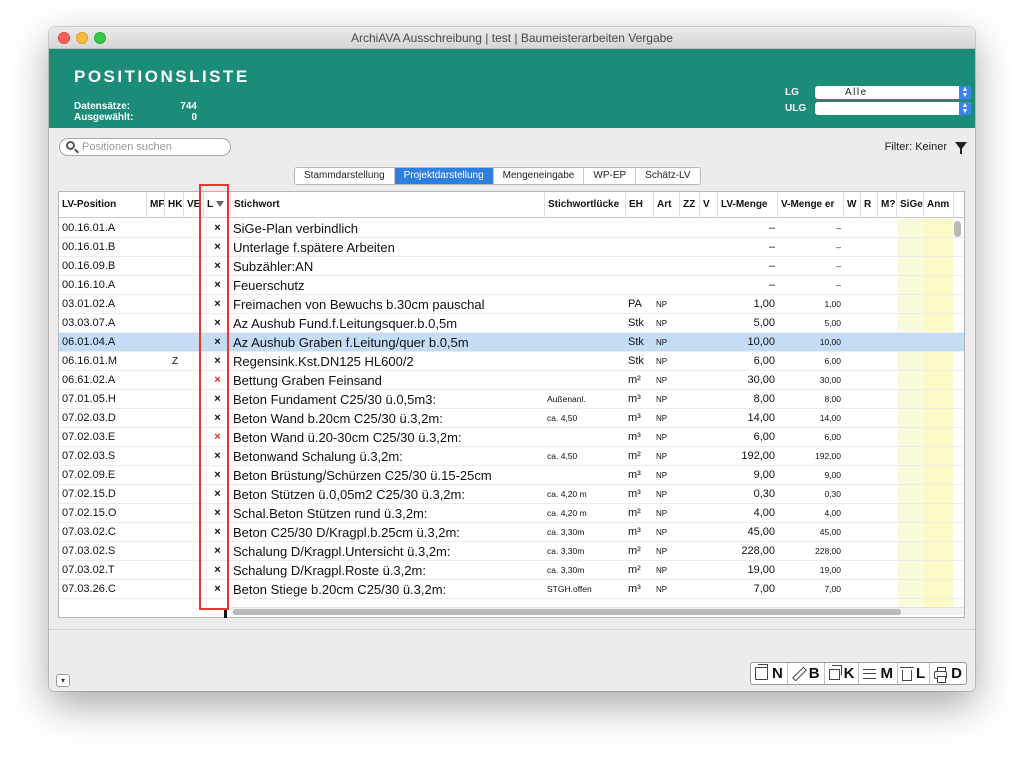 This screenshot has height=760, width=1024. Describe the element at coordinates (567, 612) in the screenshot. I see `horizontal-scrollbar` at that location.